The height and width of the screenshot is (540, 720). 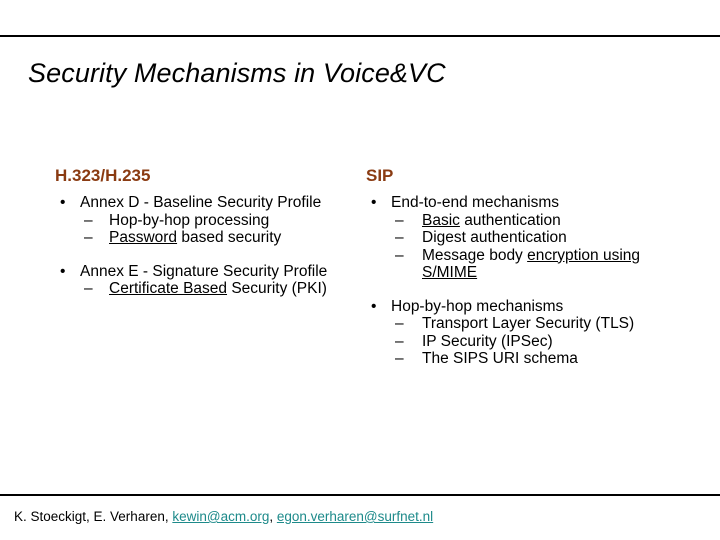 I want to click on column-heading-sip: SIP, so click(x=380, y=175).